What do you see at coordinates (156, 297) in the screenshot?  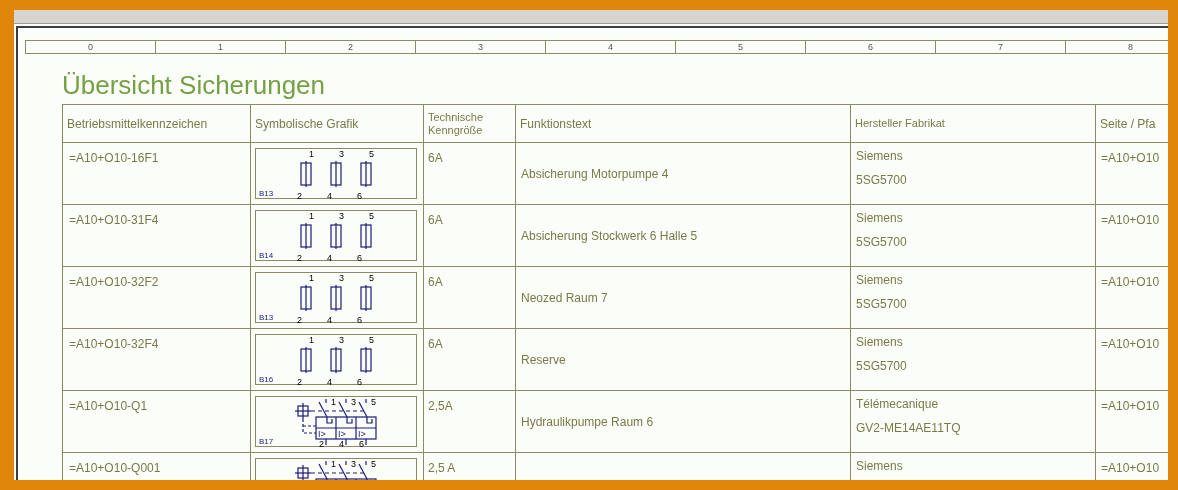 I see `table-cell: =A10+O10-32F2` at bounding box center [156, 297].